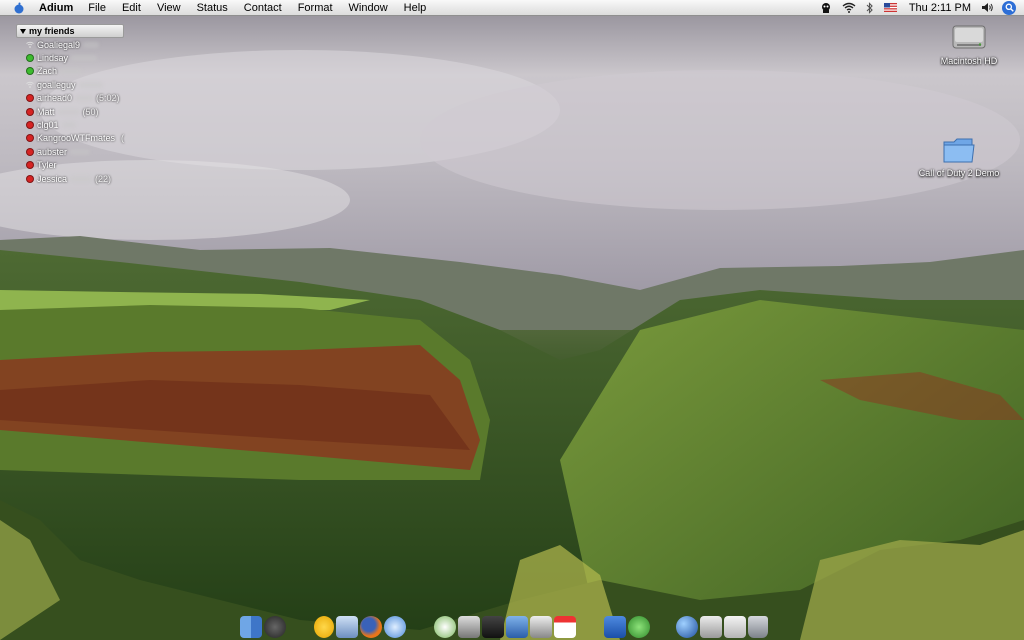  I want to click on garageband-icon, so click(541, 627).